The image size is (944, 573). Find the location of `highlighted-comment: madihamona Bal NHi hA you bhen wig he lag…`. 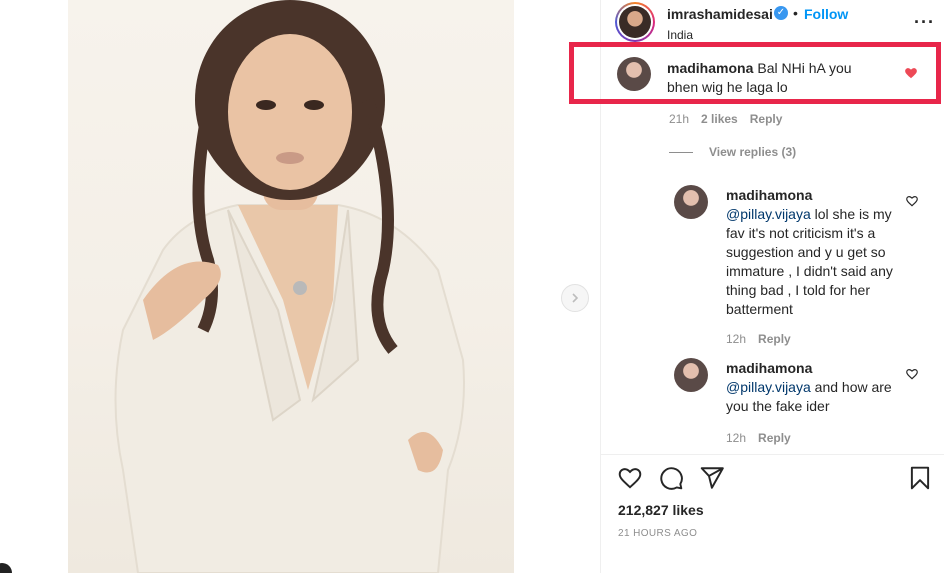

highlighted-comment: madihamona Bal NHi hA you bhen wig he lag… is located at coordinates (774, 78).